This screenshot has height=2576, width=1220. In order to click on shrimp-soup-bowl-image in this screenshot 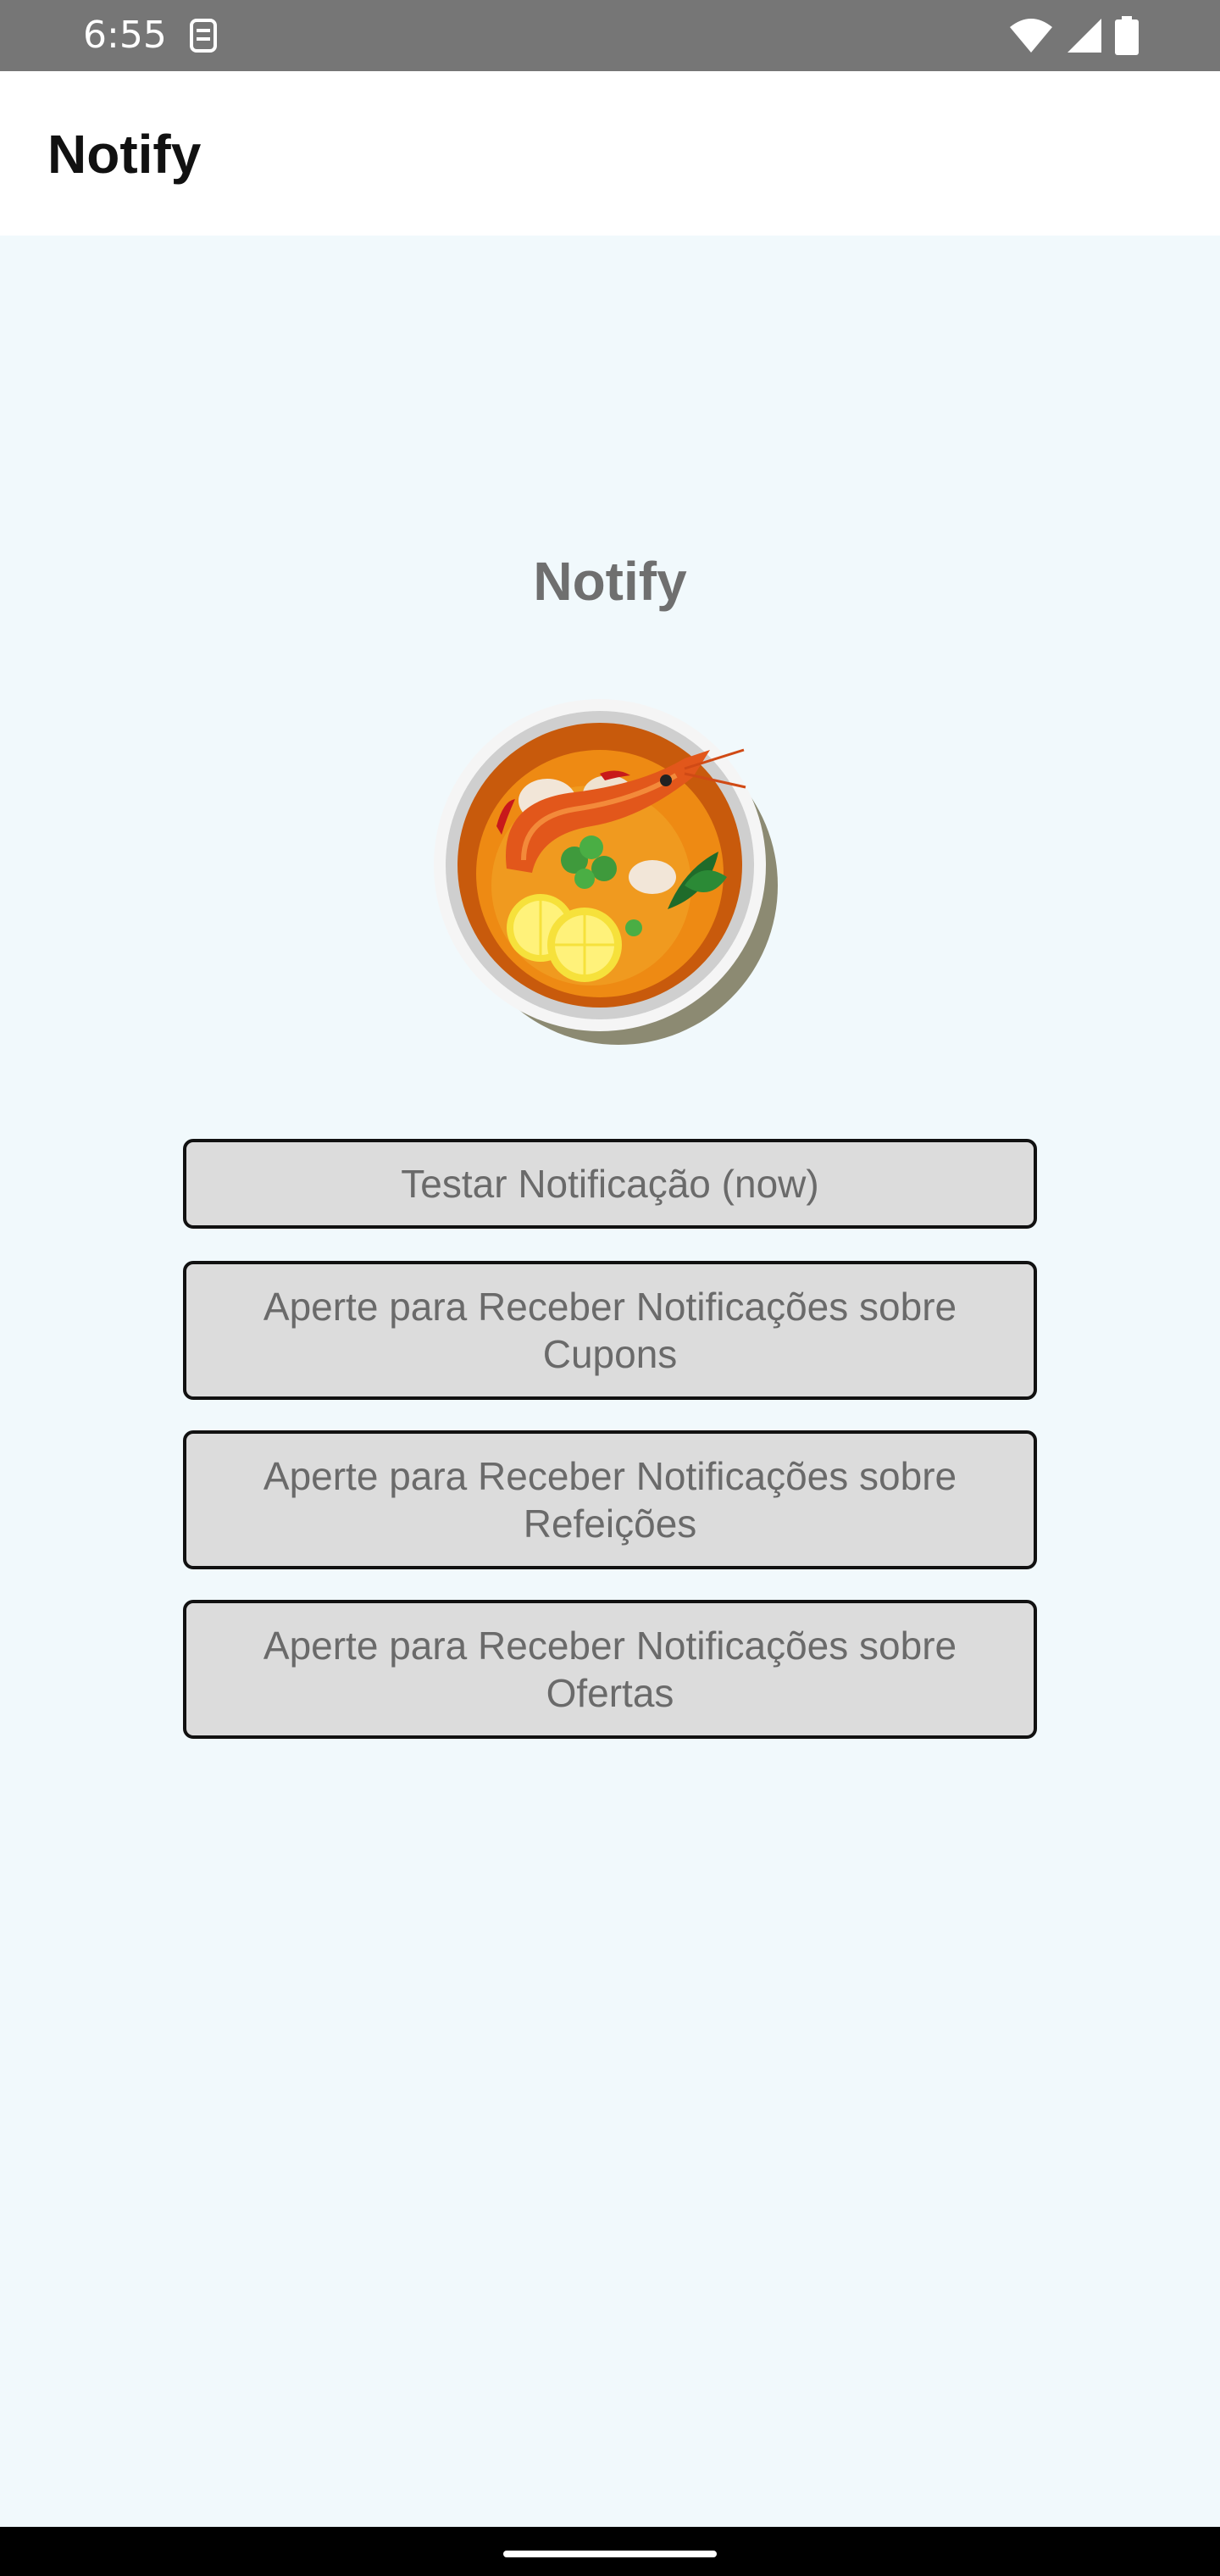, I will do `click(606, 872)`.